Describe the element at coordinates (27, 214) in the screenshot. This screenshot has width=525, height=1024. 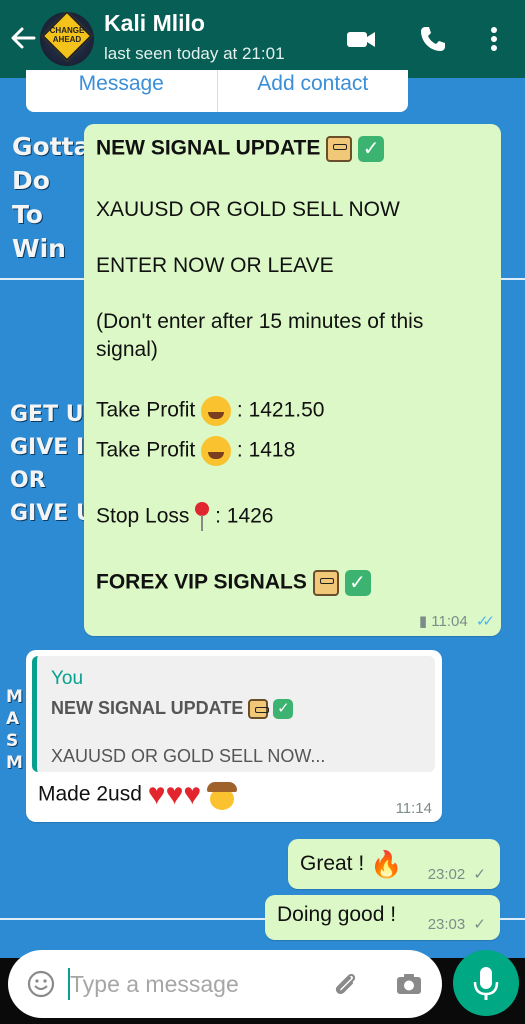
I see `wallpaper-word: To` at that location.